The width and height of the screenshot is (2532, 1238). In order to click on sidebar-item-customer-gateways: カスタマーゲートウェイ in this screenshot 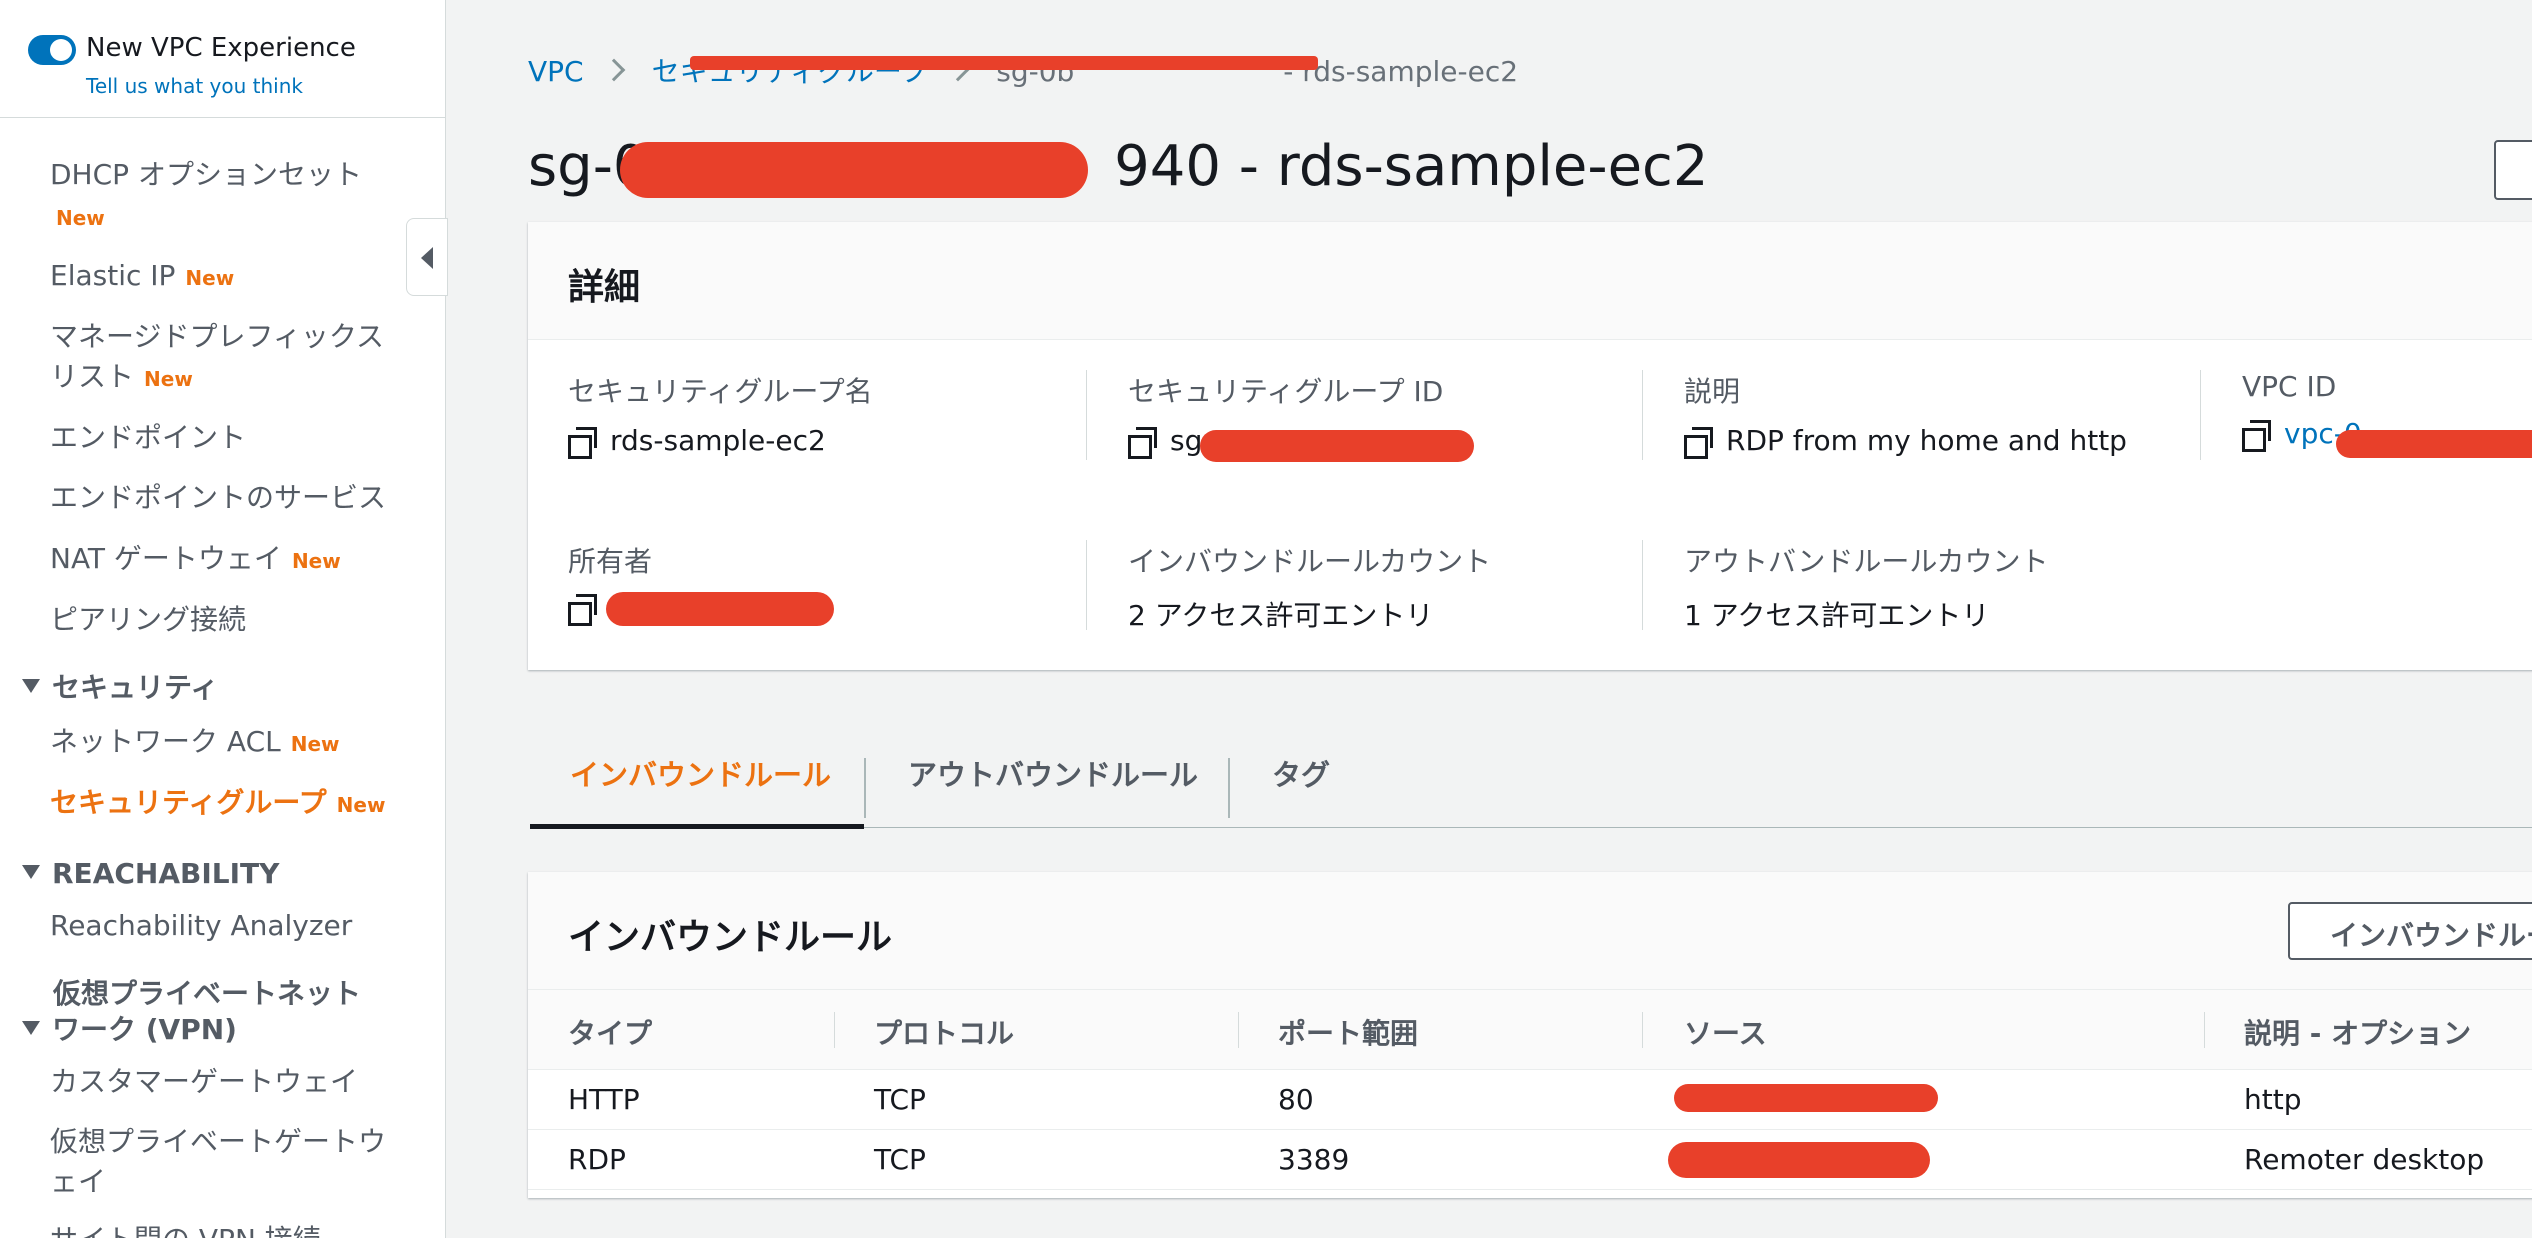, I will do `click(204, 1082)`.